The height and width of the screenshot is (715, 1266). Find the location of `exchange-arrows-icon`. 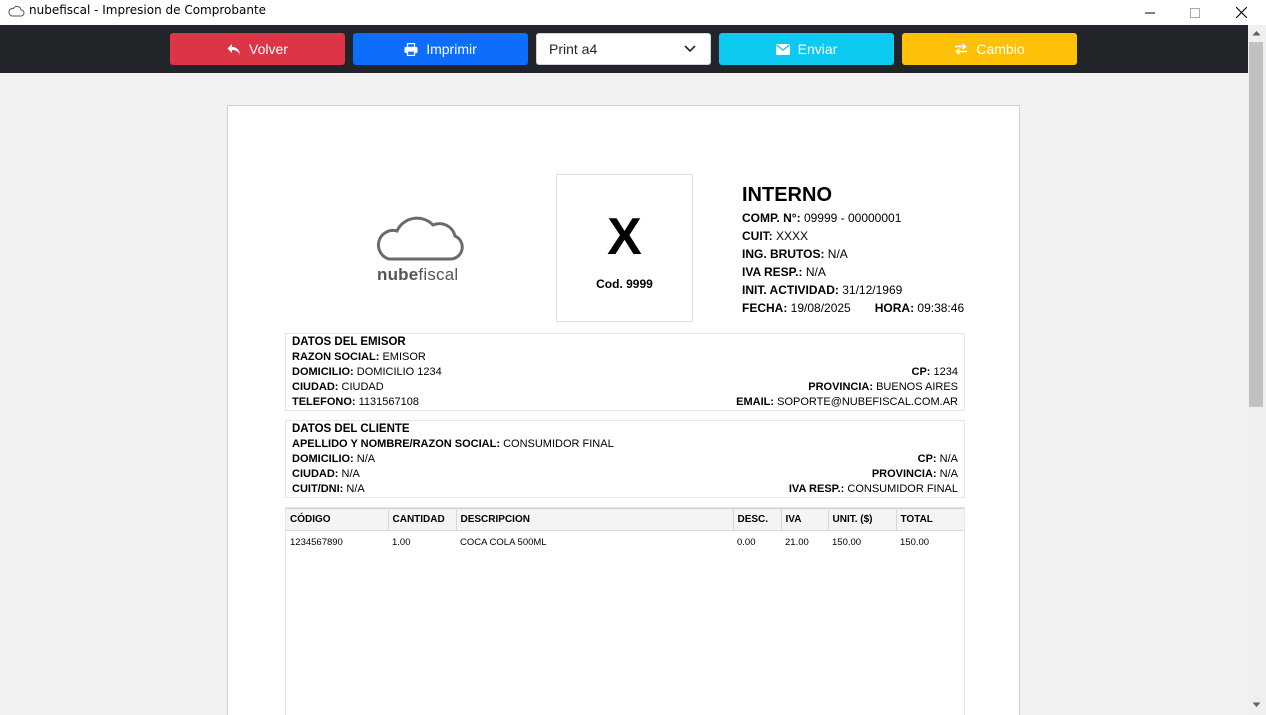

exchange-arrows-icon is located at coordinates (961, 49).